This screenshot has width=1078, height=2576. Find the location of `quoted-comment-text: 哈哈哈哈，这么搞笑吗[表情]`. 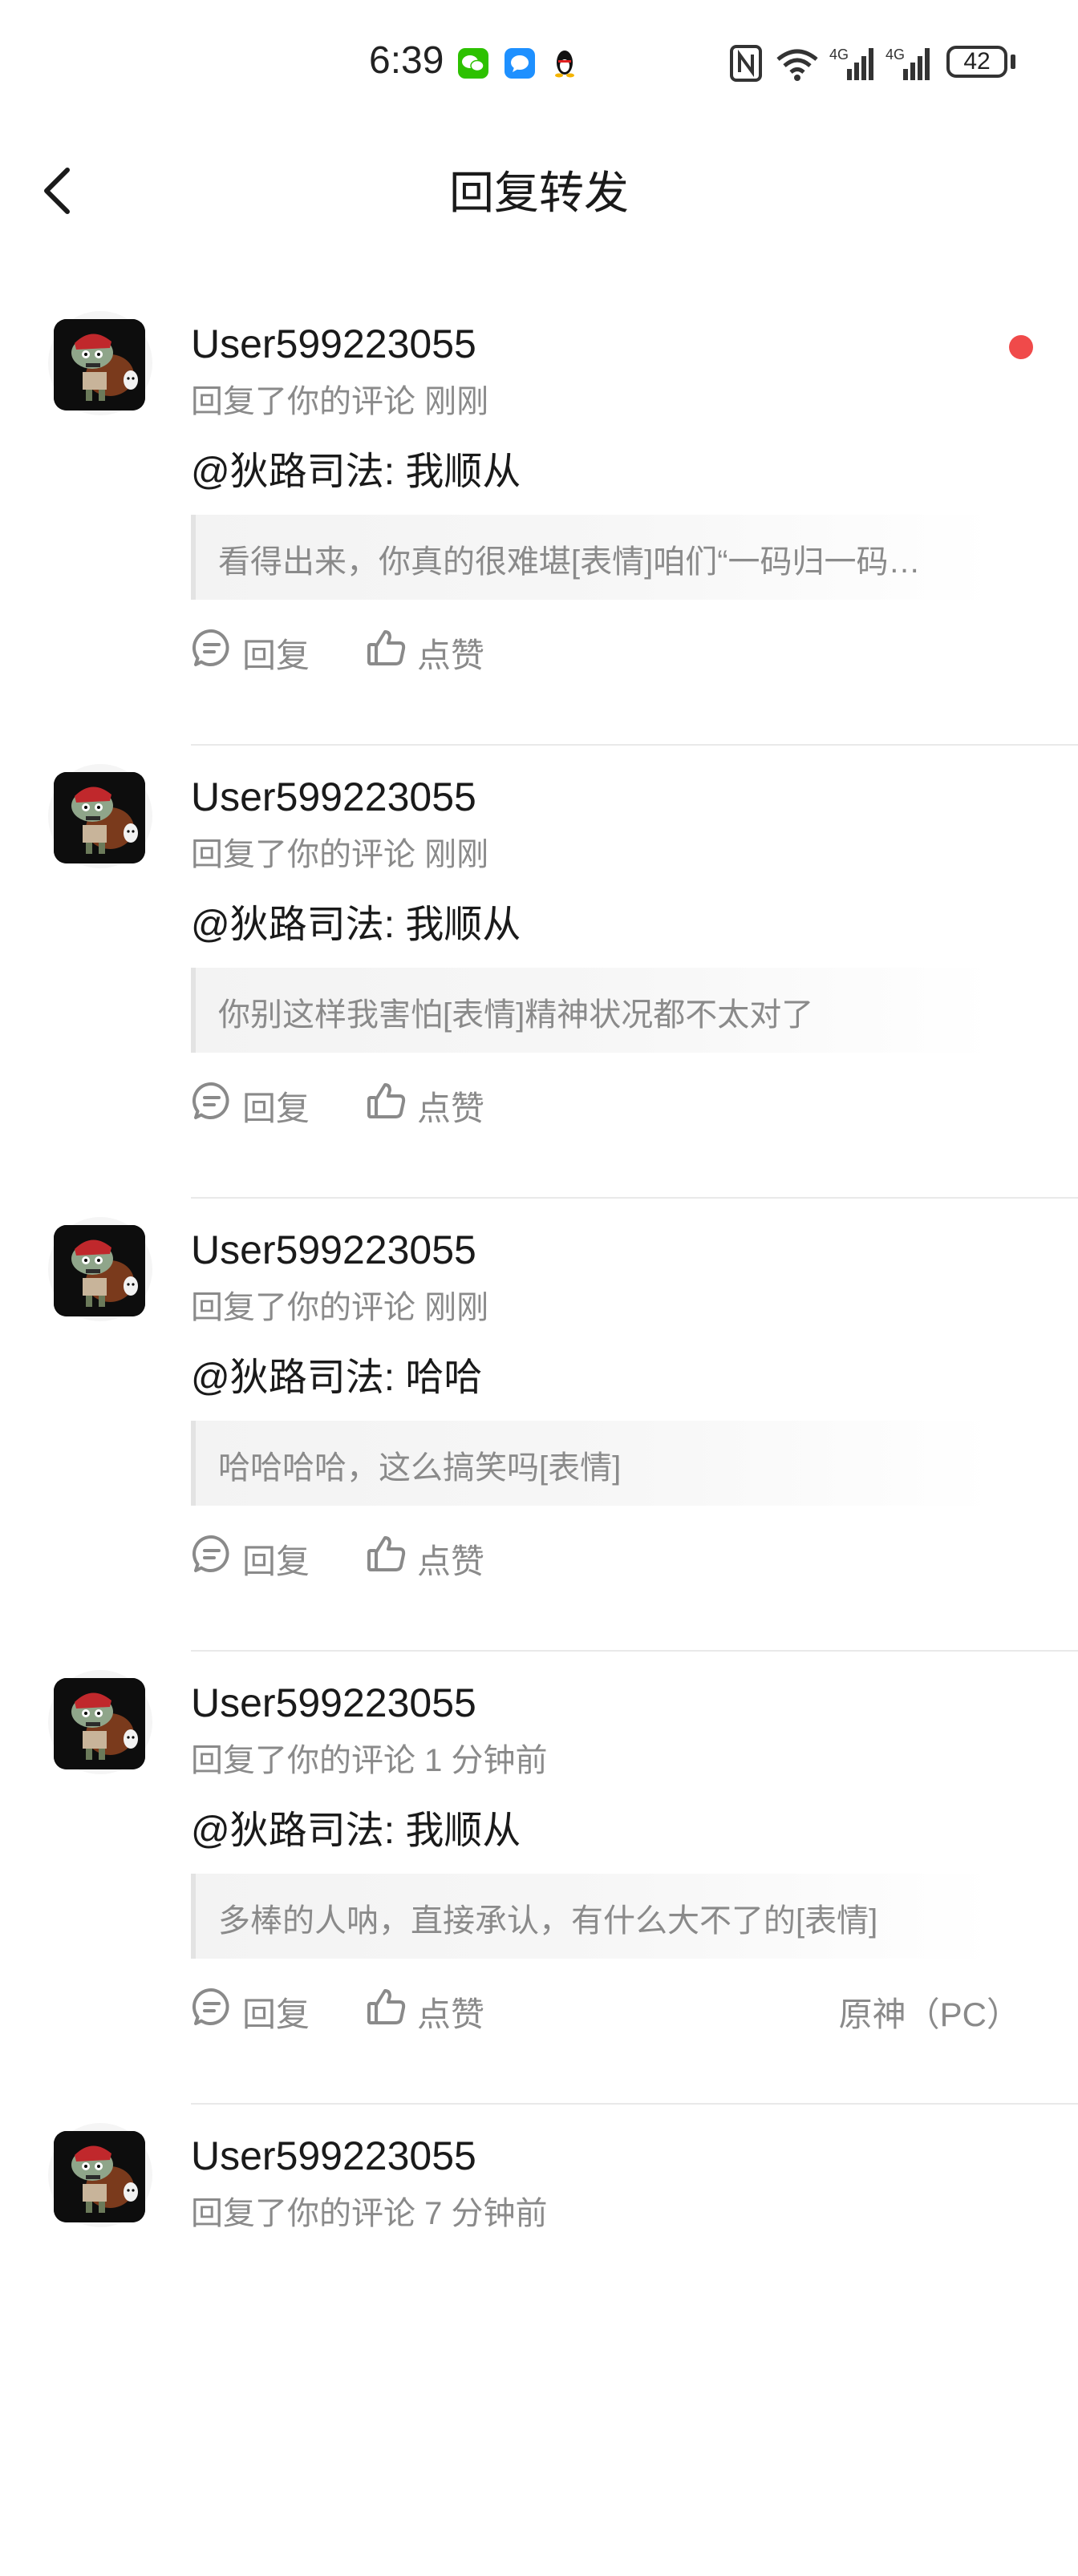

quoted-comment-text: 哈哈哈哈，这么搞笑吗[表情] is located at coordinates (420, 1468).